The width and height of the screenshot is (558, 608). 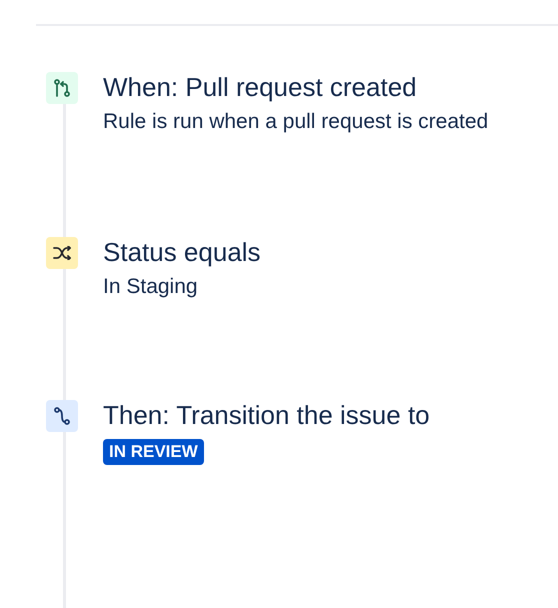 What do you see at coordinates (182, 252) in the screenshot?
I see `step-title: Status equals` at bounding box center [182, 252].